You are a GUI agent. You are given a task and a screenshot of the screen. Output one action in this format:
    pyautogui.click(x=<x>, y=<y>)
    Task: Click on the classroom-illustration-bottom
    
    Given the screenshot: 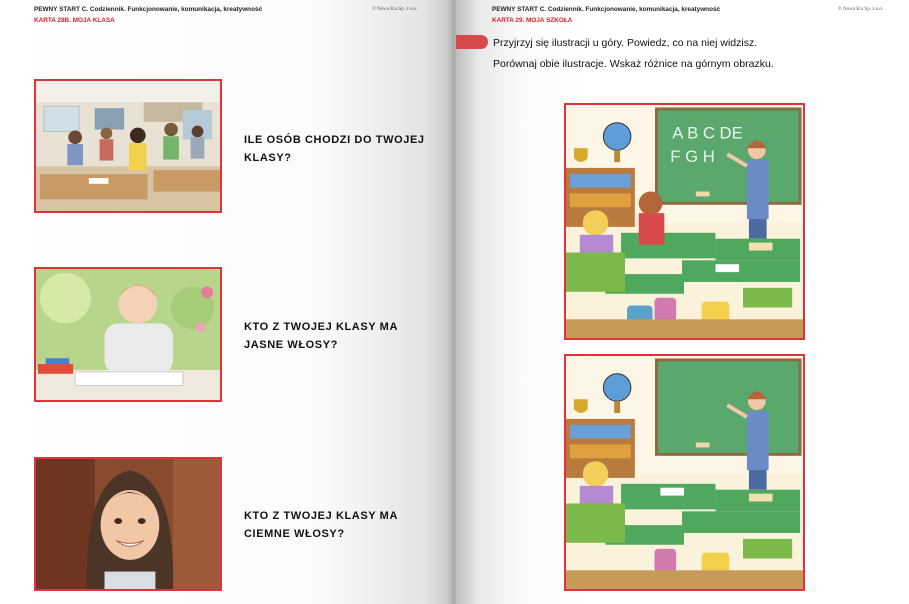 What is the action you would take?
    pyautogui.click(x=684, y=472)
    